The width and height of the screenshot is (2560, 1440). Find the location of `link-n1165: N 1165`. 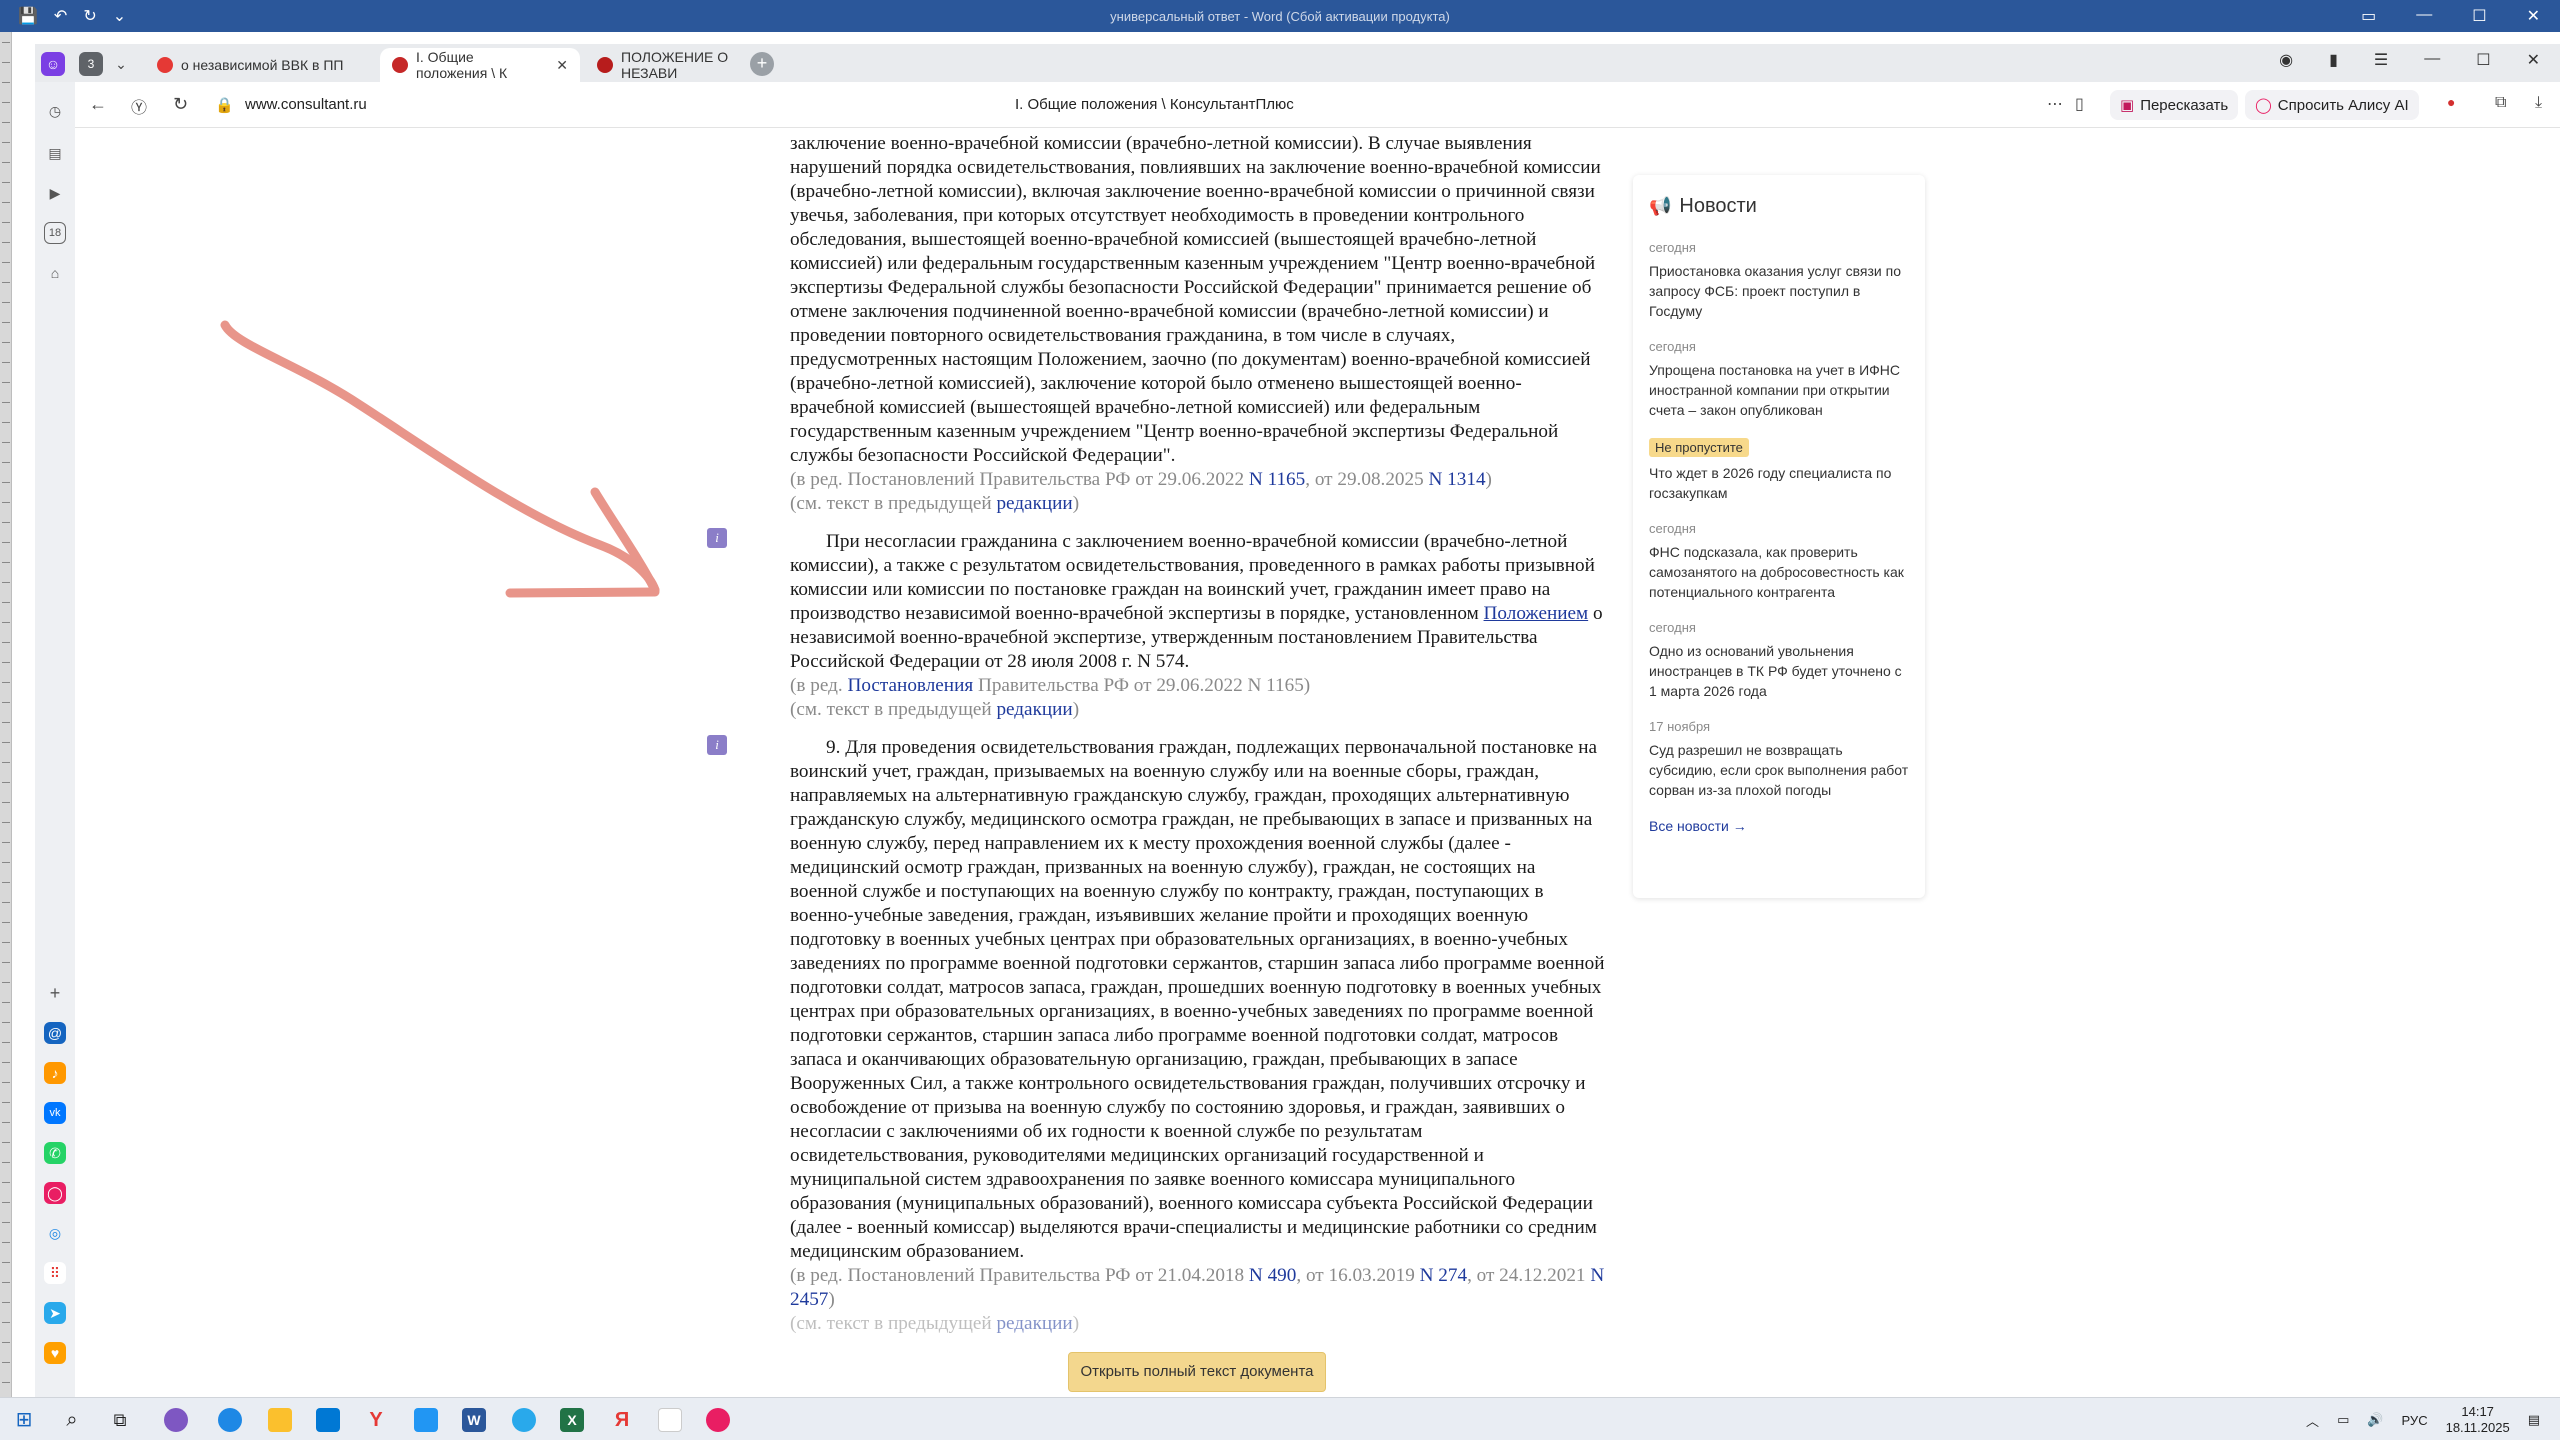

link-n1165: N 1165 is located at coordinates (1277, 479).